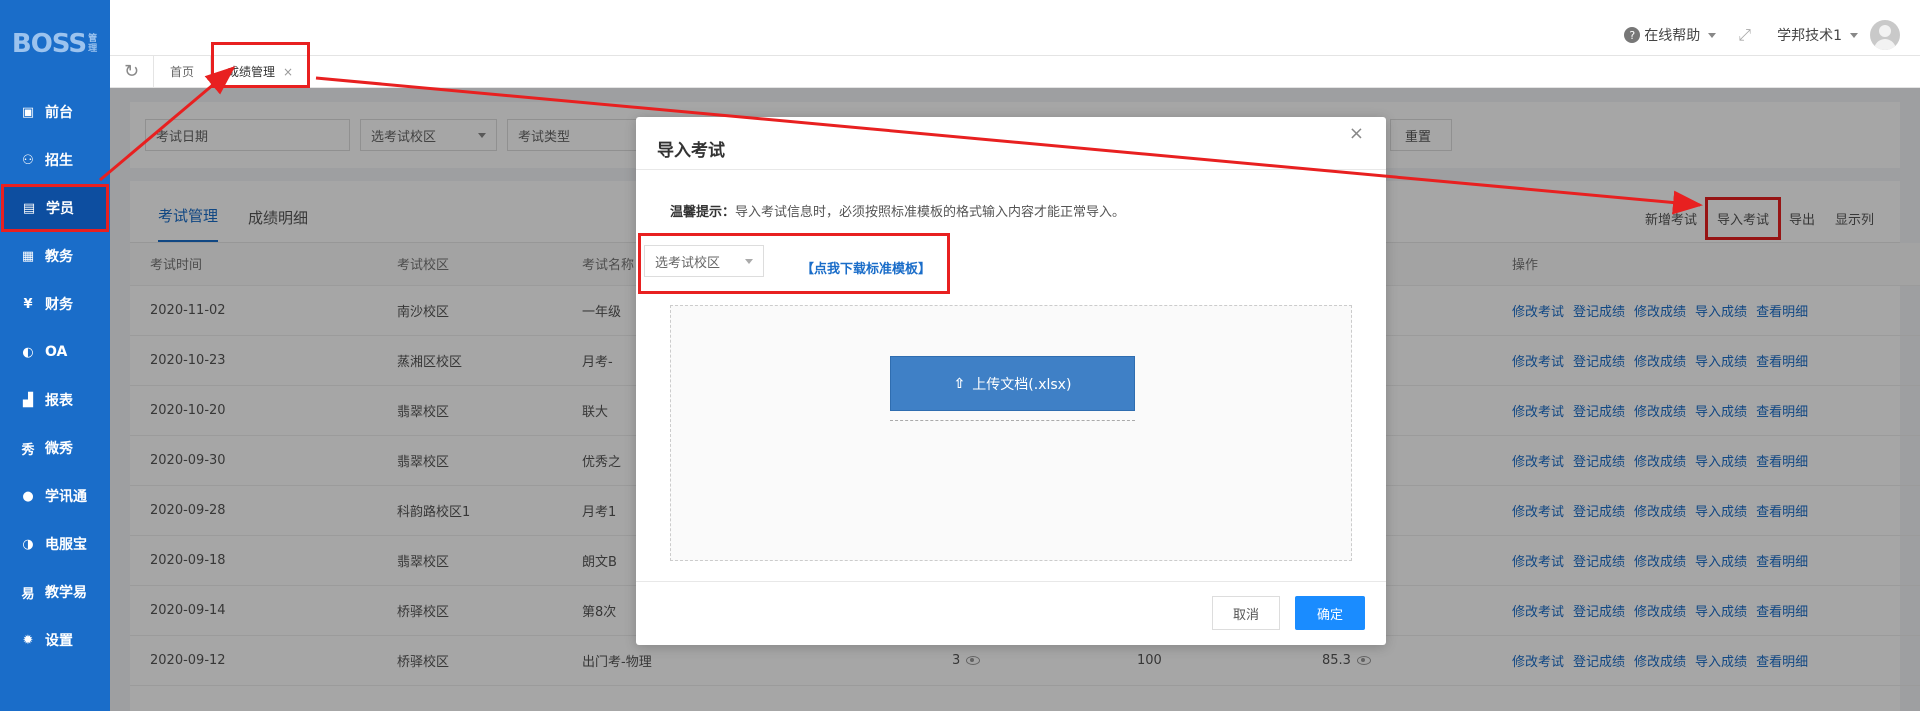  I want to click on upload-icon: ⇧, so click(959, 383).